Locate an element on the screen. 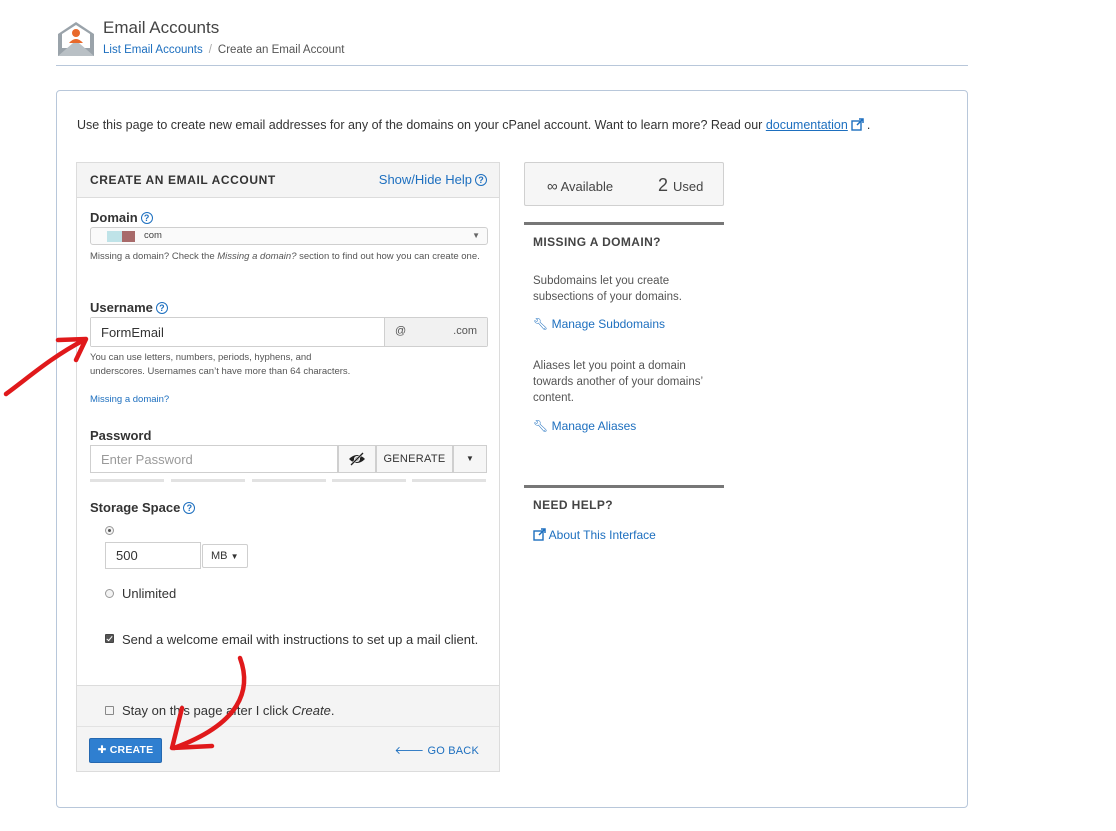  username-group: @ .com is located at coordinates (289, 332).